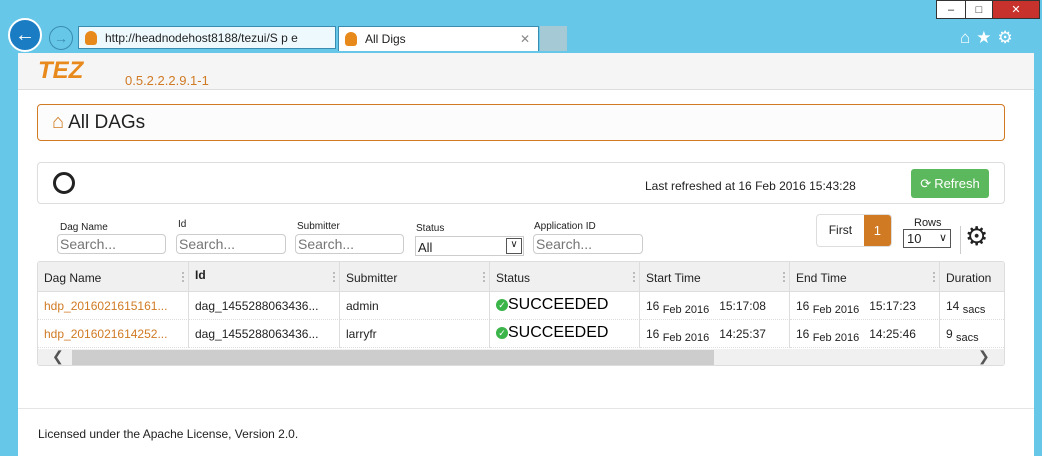 The height and width of the screenshot is (456, 1042). I want to click on divider, so click(960, 240).